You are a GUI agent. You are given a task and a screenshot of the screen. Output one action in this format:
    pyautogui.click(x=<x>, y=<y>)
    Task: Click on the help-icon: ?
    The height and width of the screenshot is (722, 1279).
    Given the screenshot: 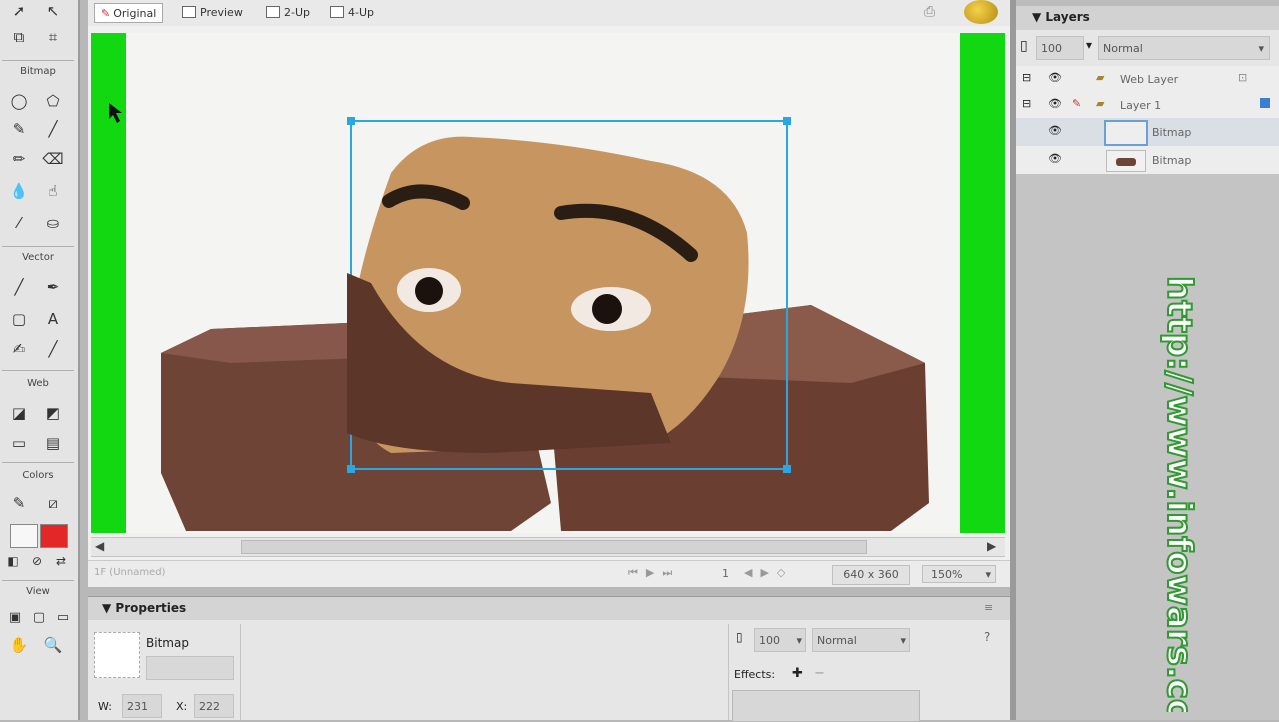 What is the action you would take?
    pyautogui.click(x=987, y=637)
    